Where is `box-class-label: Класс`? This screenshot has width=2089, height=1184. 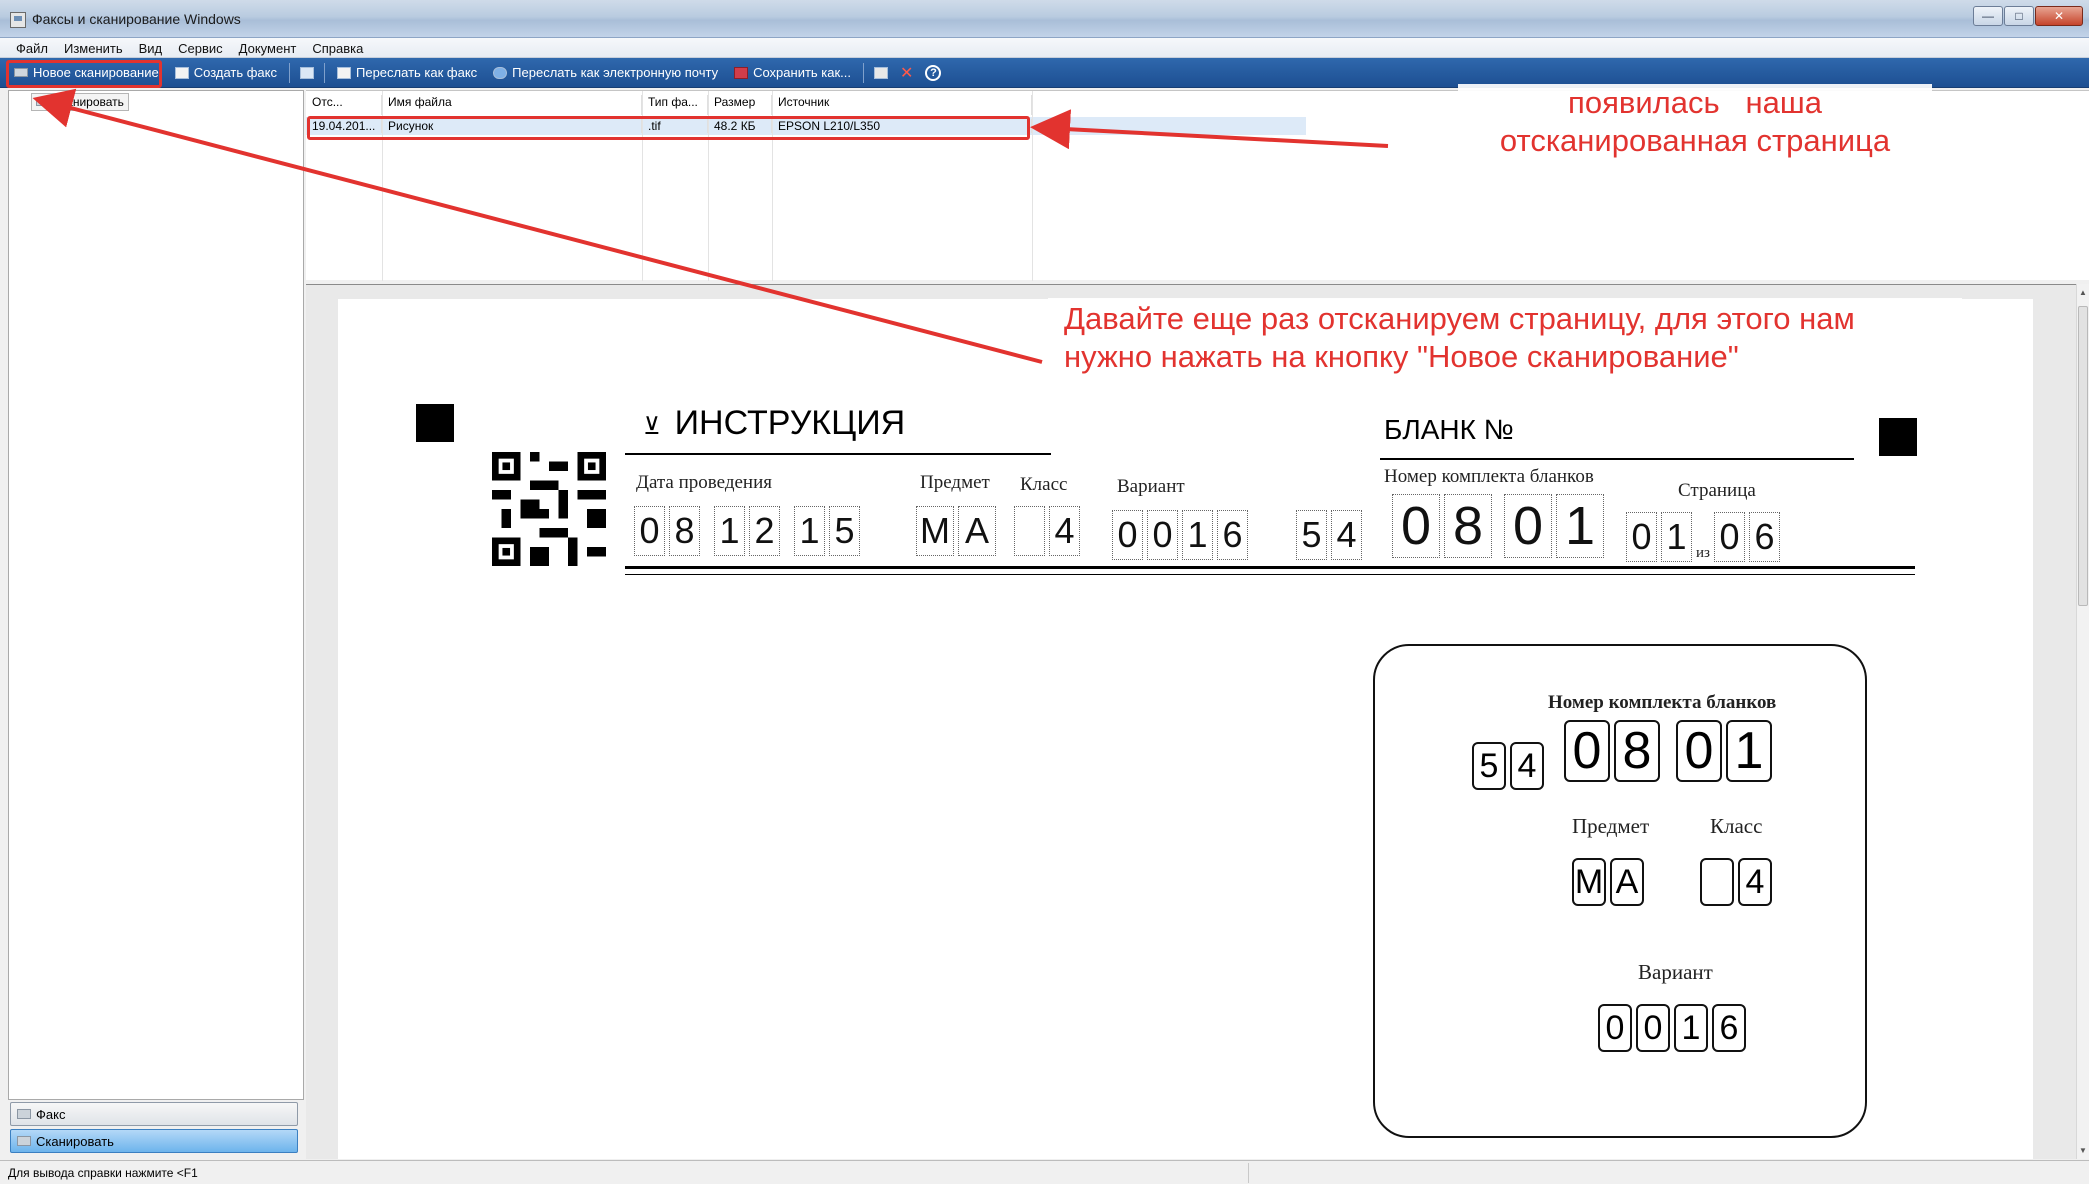 box-class-label: Класс is located at coordinates (1736, 826).